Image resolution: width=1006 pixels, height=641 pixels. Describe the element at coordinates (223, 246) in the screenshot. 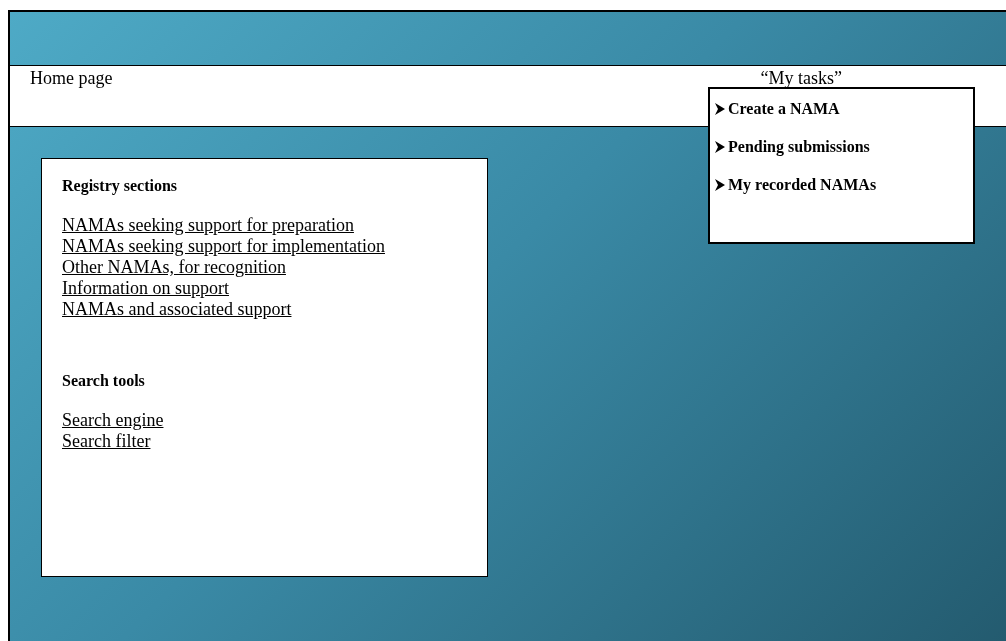

I see `registry-link: NAMAs seeking support for implementation` at that location.